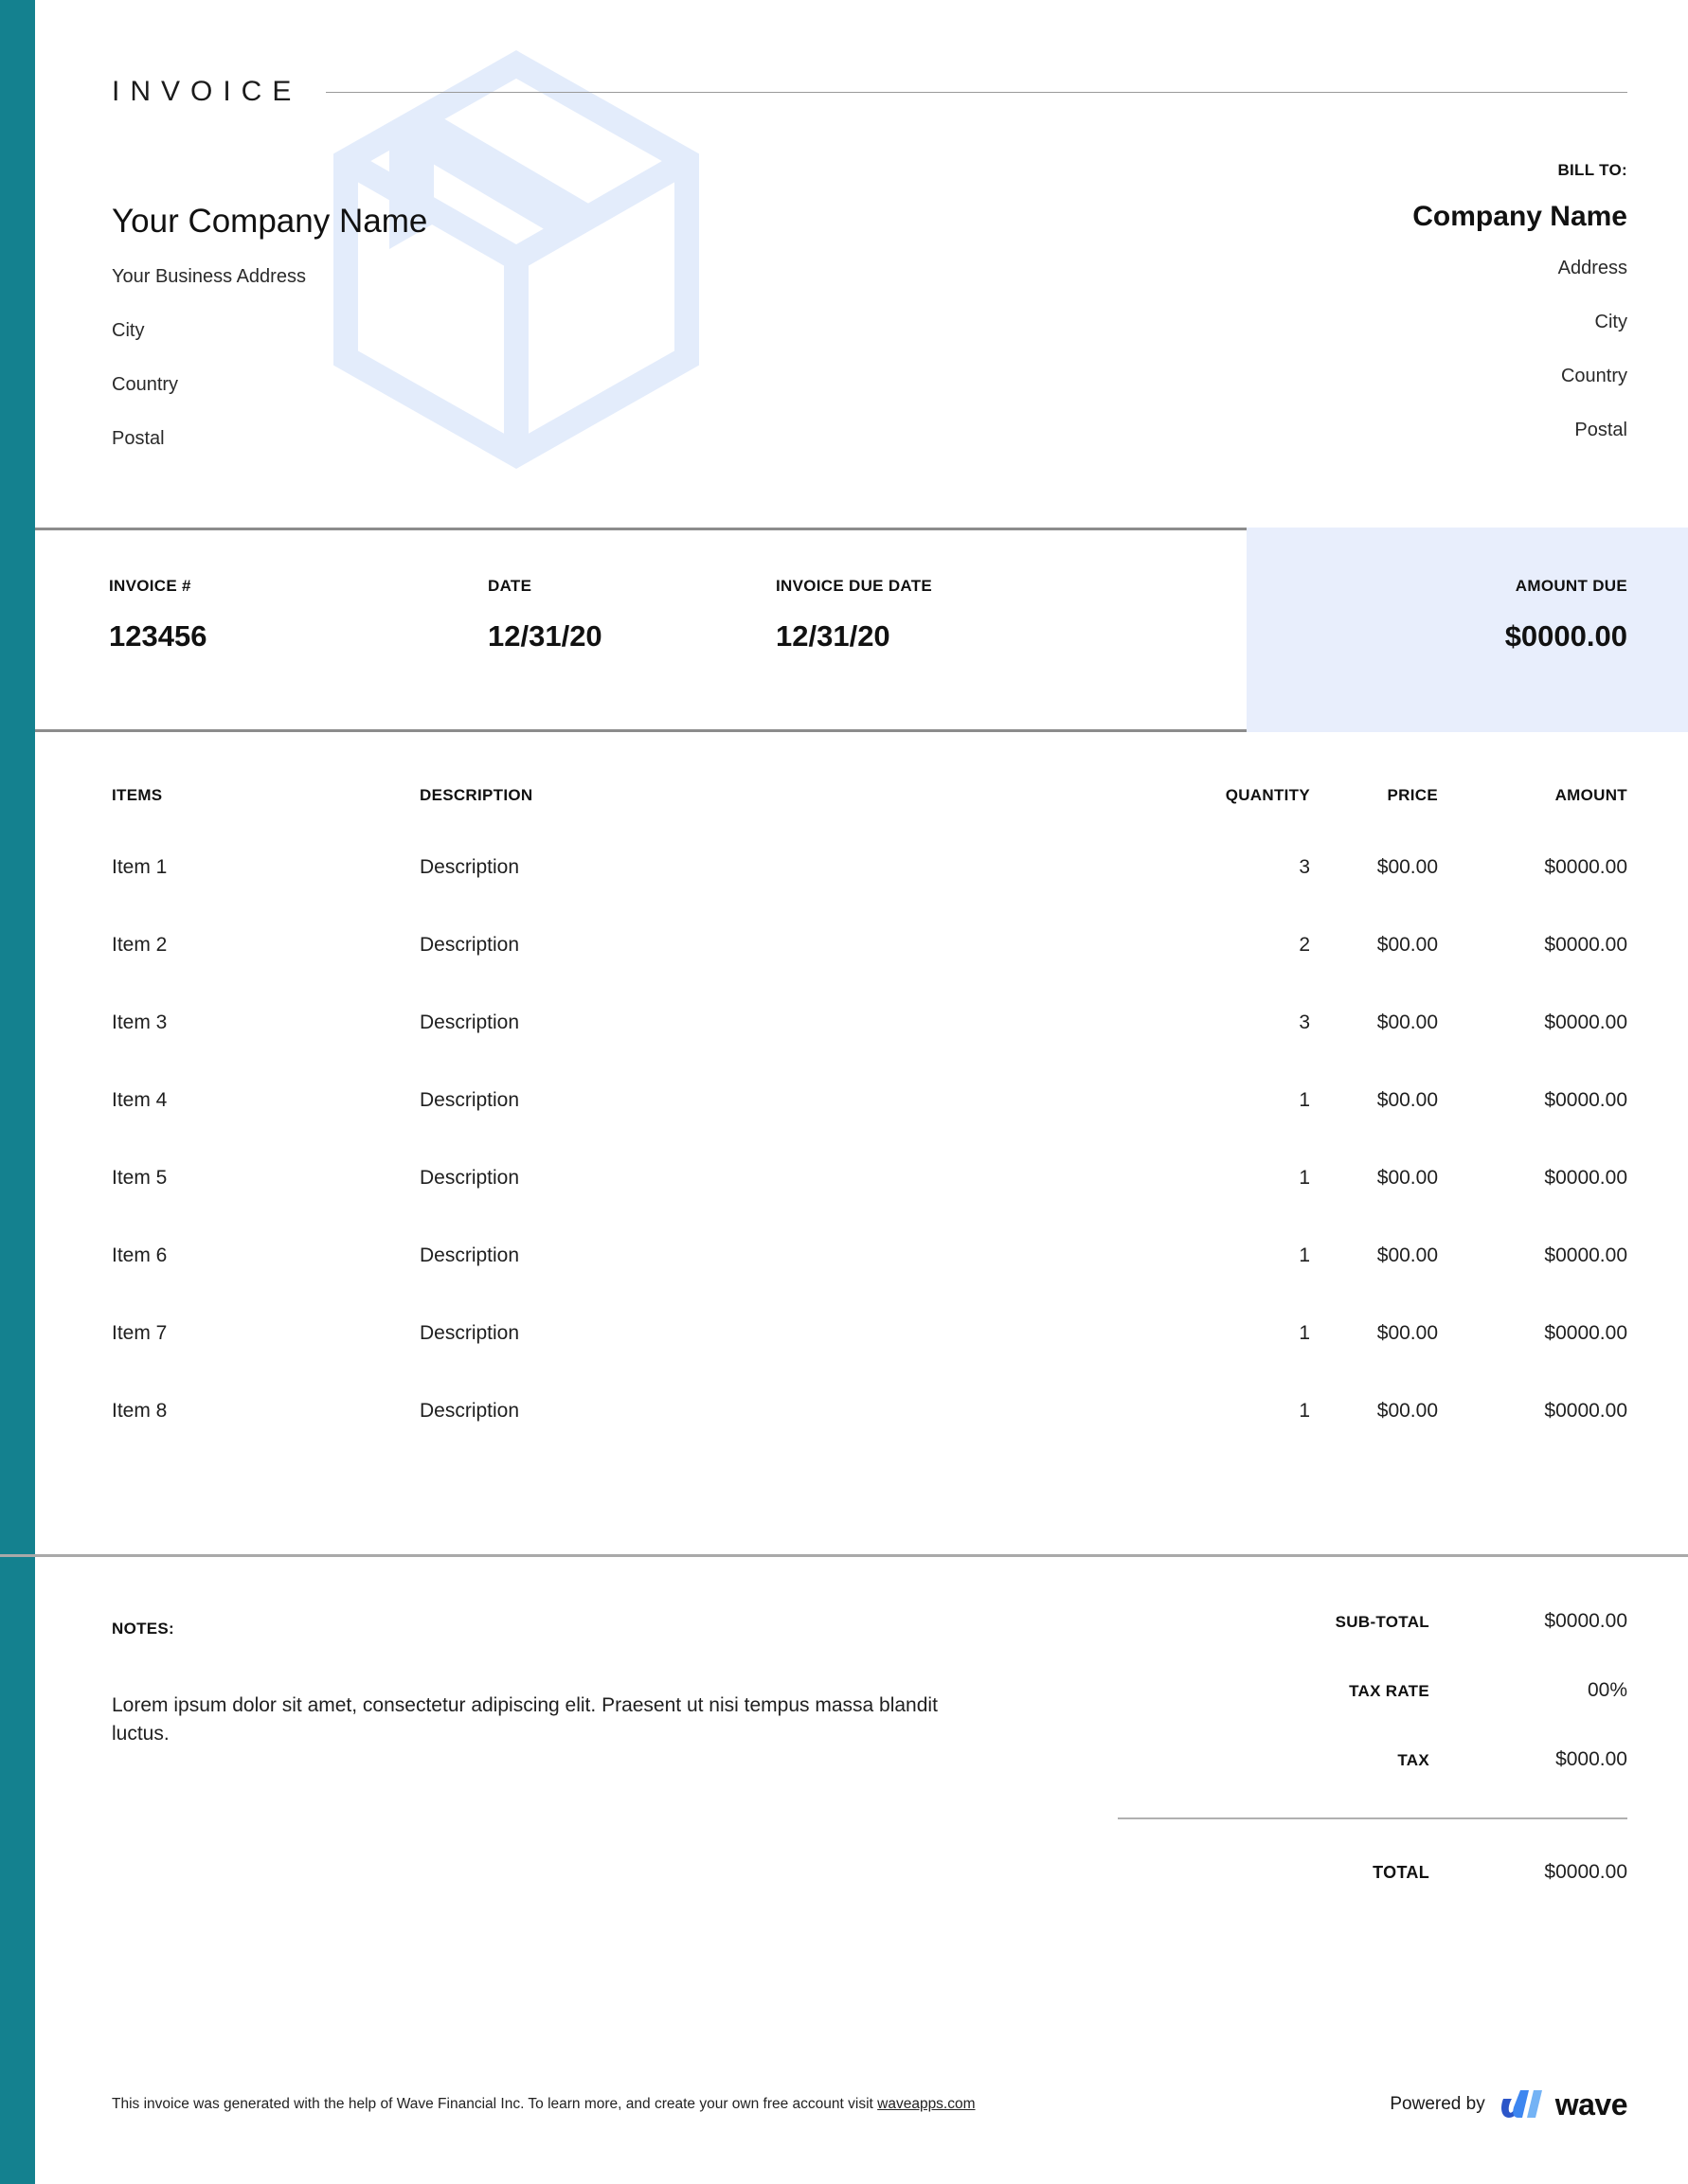  What do you see at coordinates (144, 1629) in the screenshot?
I see `notes-label: NOTES:` at bounding box center [144, 1629].